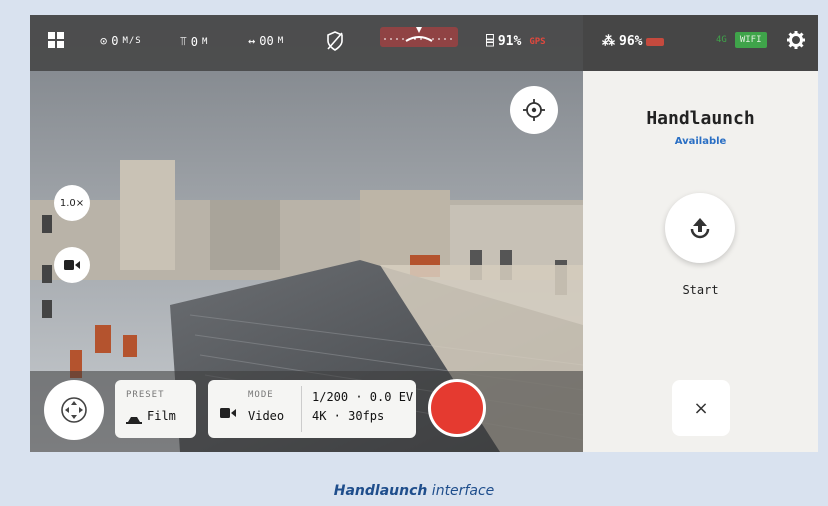 This screenshot has height=506, width=828. What do you see at coordinates (380, 491) in the screenshot?
I see `caption-bold: Handlaunch` at bounding box center [380, 491].